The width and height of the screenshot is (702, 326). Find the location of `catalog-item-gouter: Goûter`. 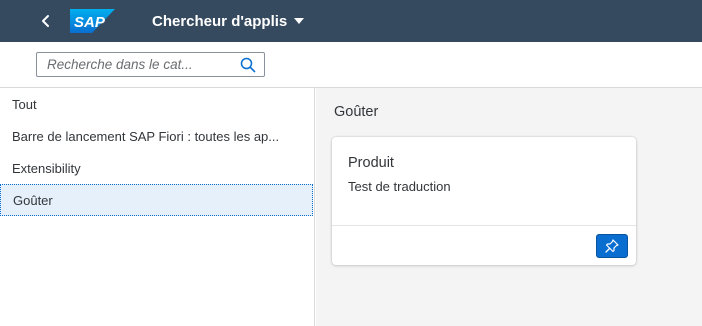

catalog-item-gouter: Goûter is located at coordinates (156, 200).